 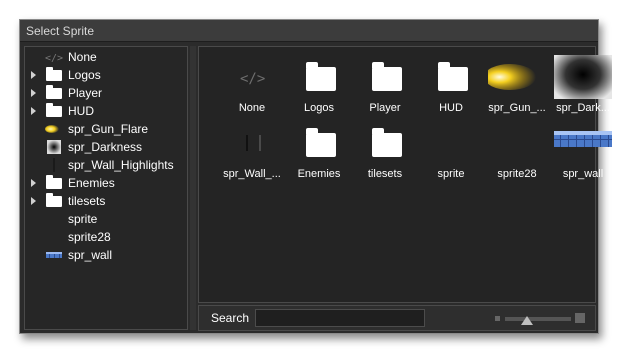 I want to click on zoom-slider-track, so click(x=538, y=319).